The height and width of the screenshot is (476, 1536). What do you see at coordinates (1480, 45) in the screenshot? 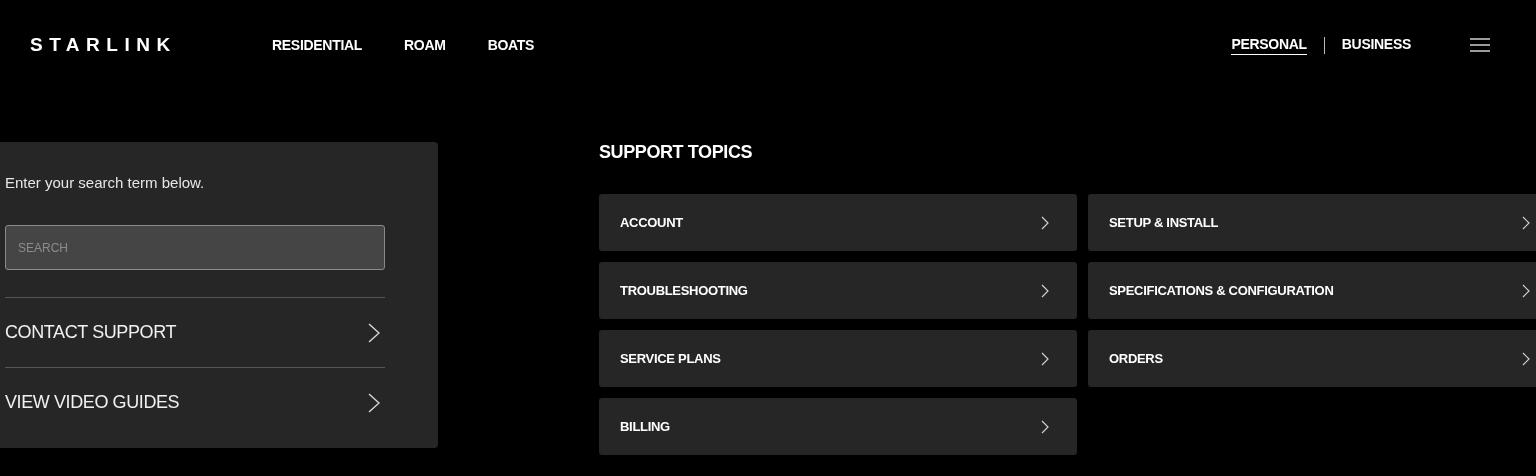
I see `menu-icon` at bounding box center [1480, 45].